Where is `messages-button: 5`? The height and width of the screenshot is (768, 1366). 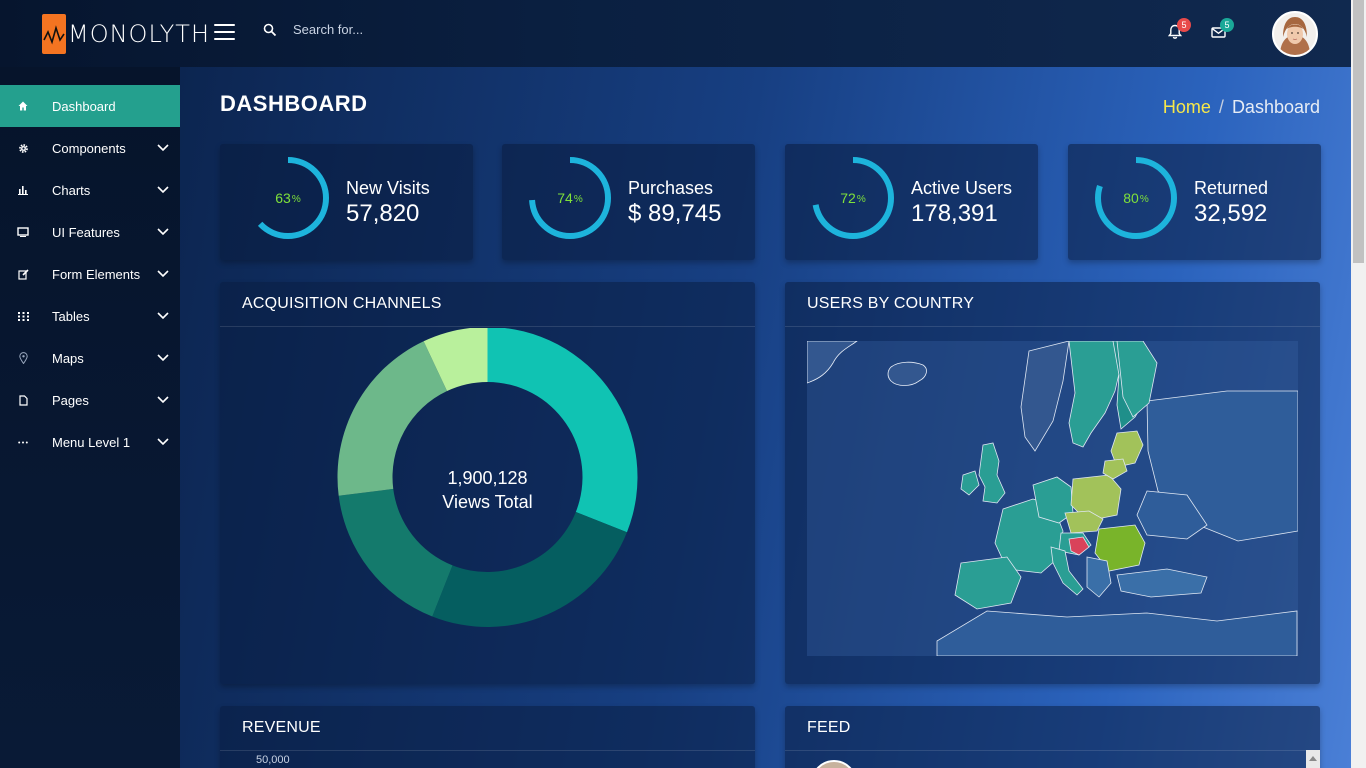 messages-button: 5 is located at coordinates (1222, 30).